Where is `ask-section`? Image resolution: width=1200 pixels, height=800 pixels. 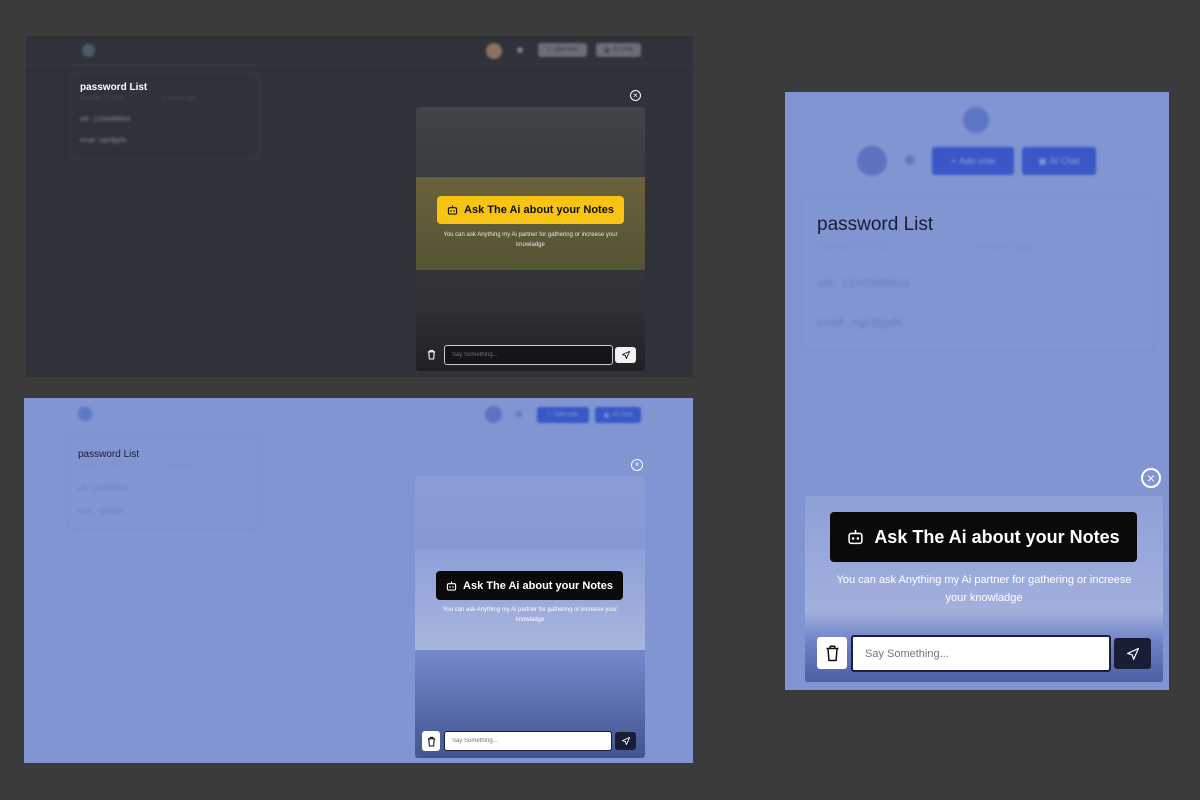
ask-section is located at coordinates (530, 600).